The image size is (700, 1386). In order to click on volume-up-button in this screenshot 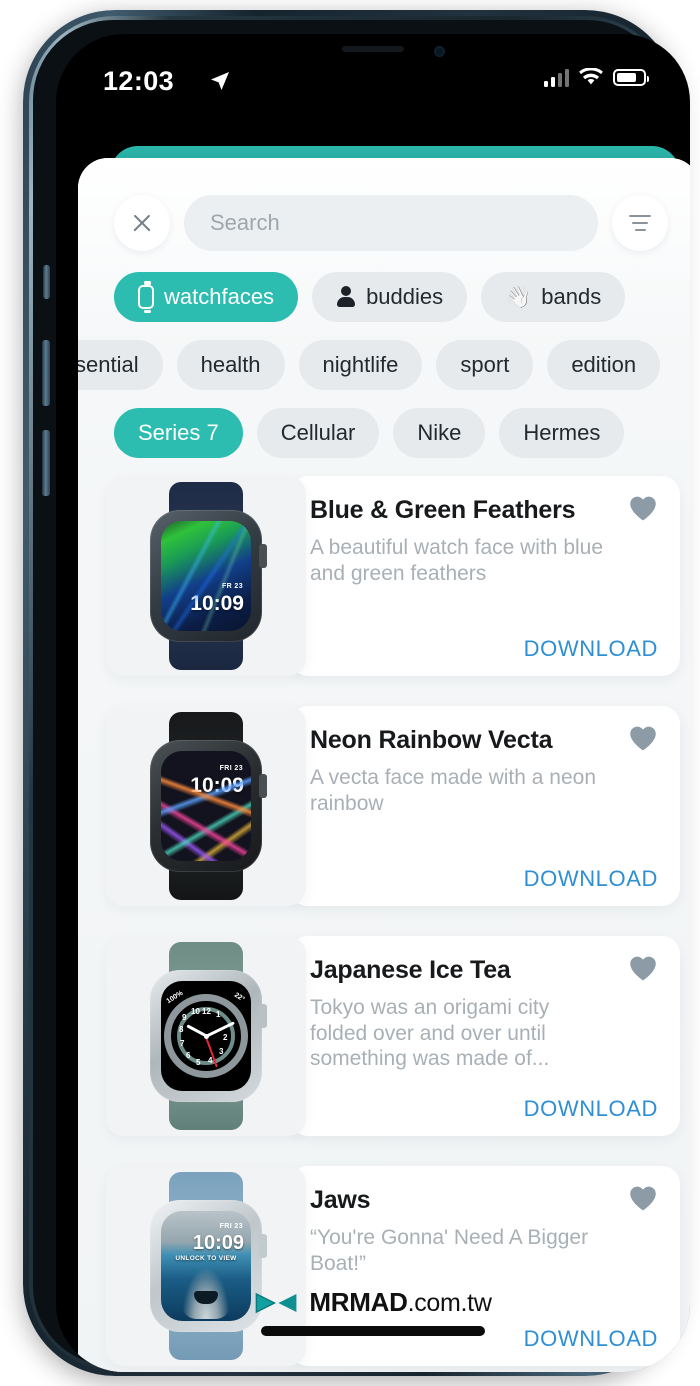, I will do `click(46, 373)`.